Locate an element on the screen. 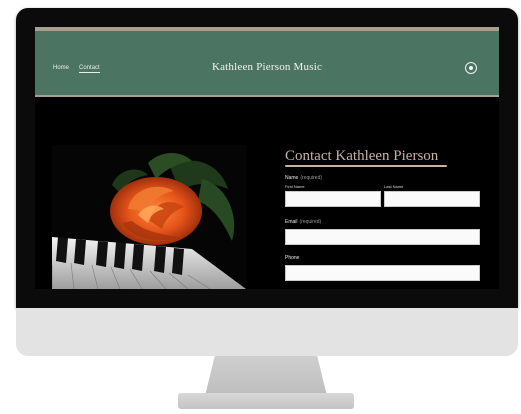 This screenshot has height=414, width=521. social-circle-icon is located at coordinates (471, 68).